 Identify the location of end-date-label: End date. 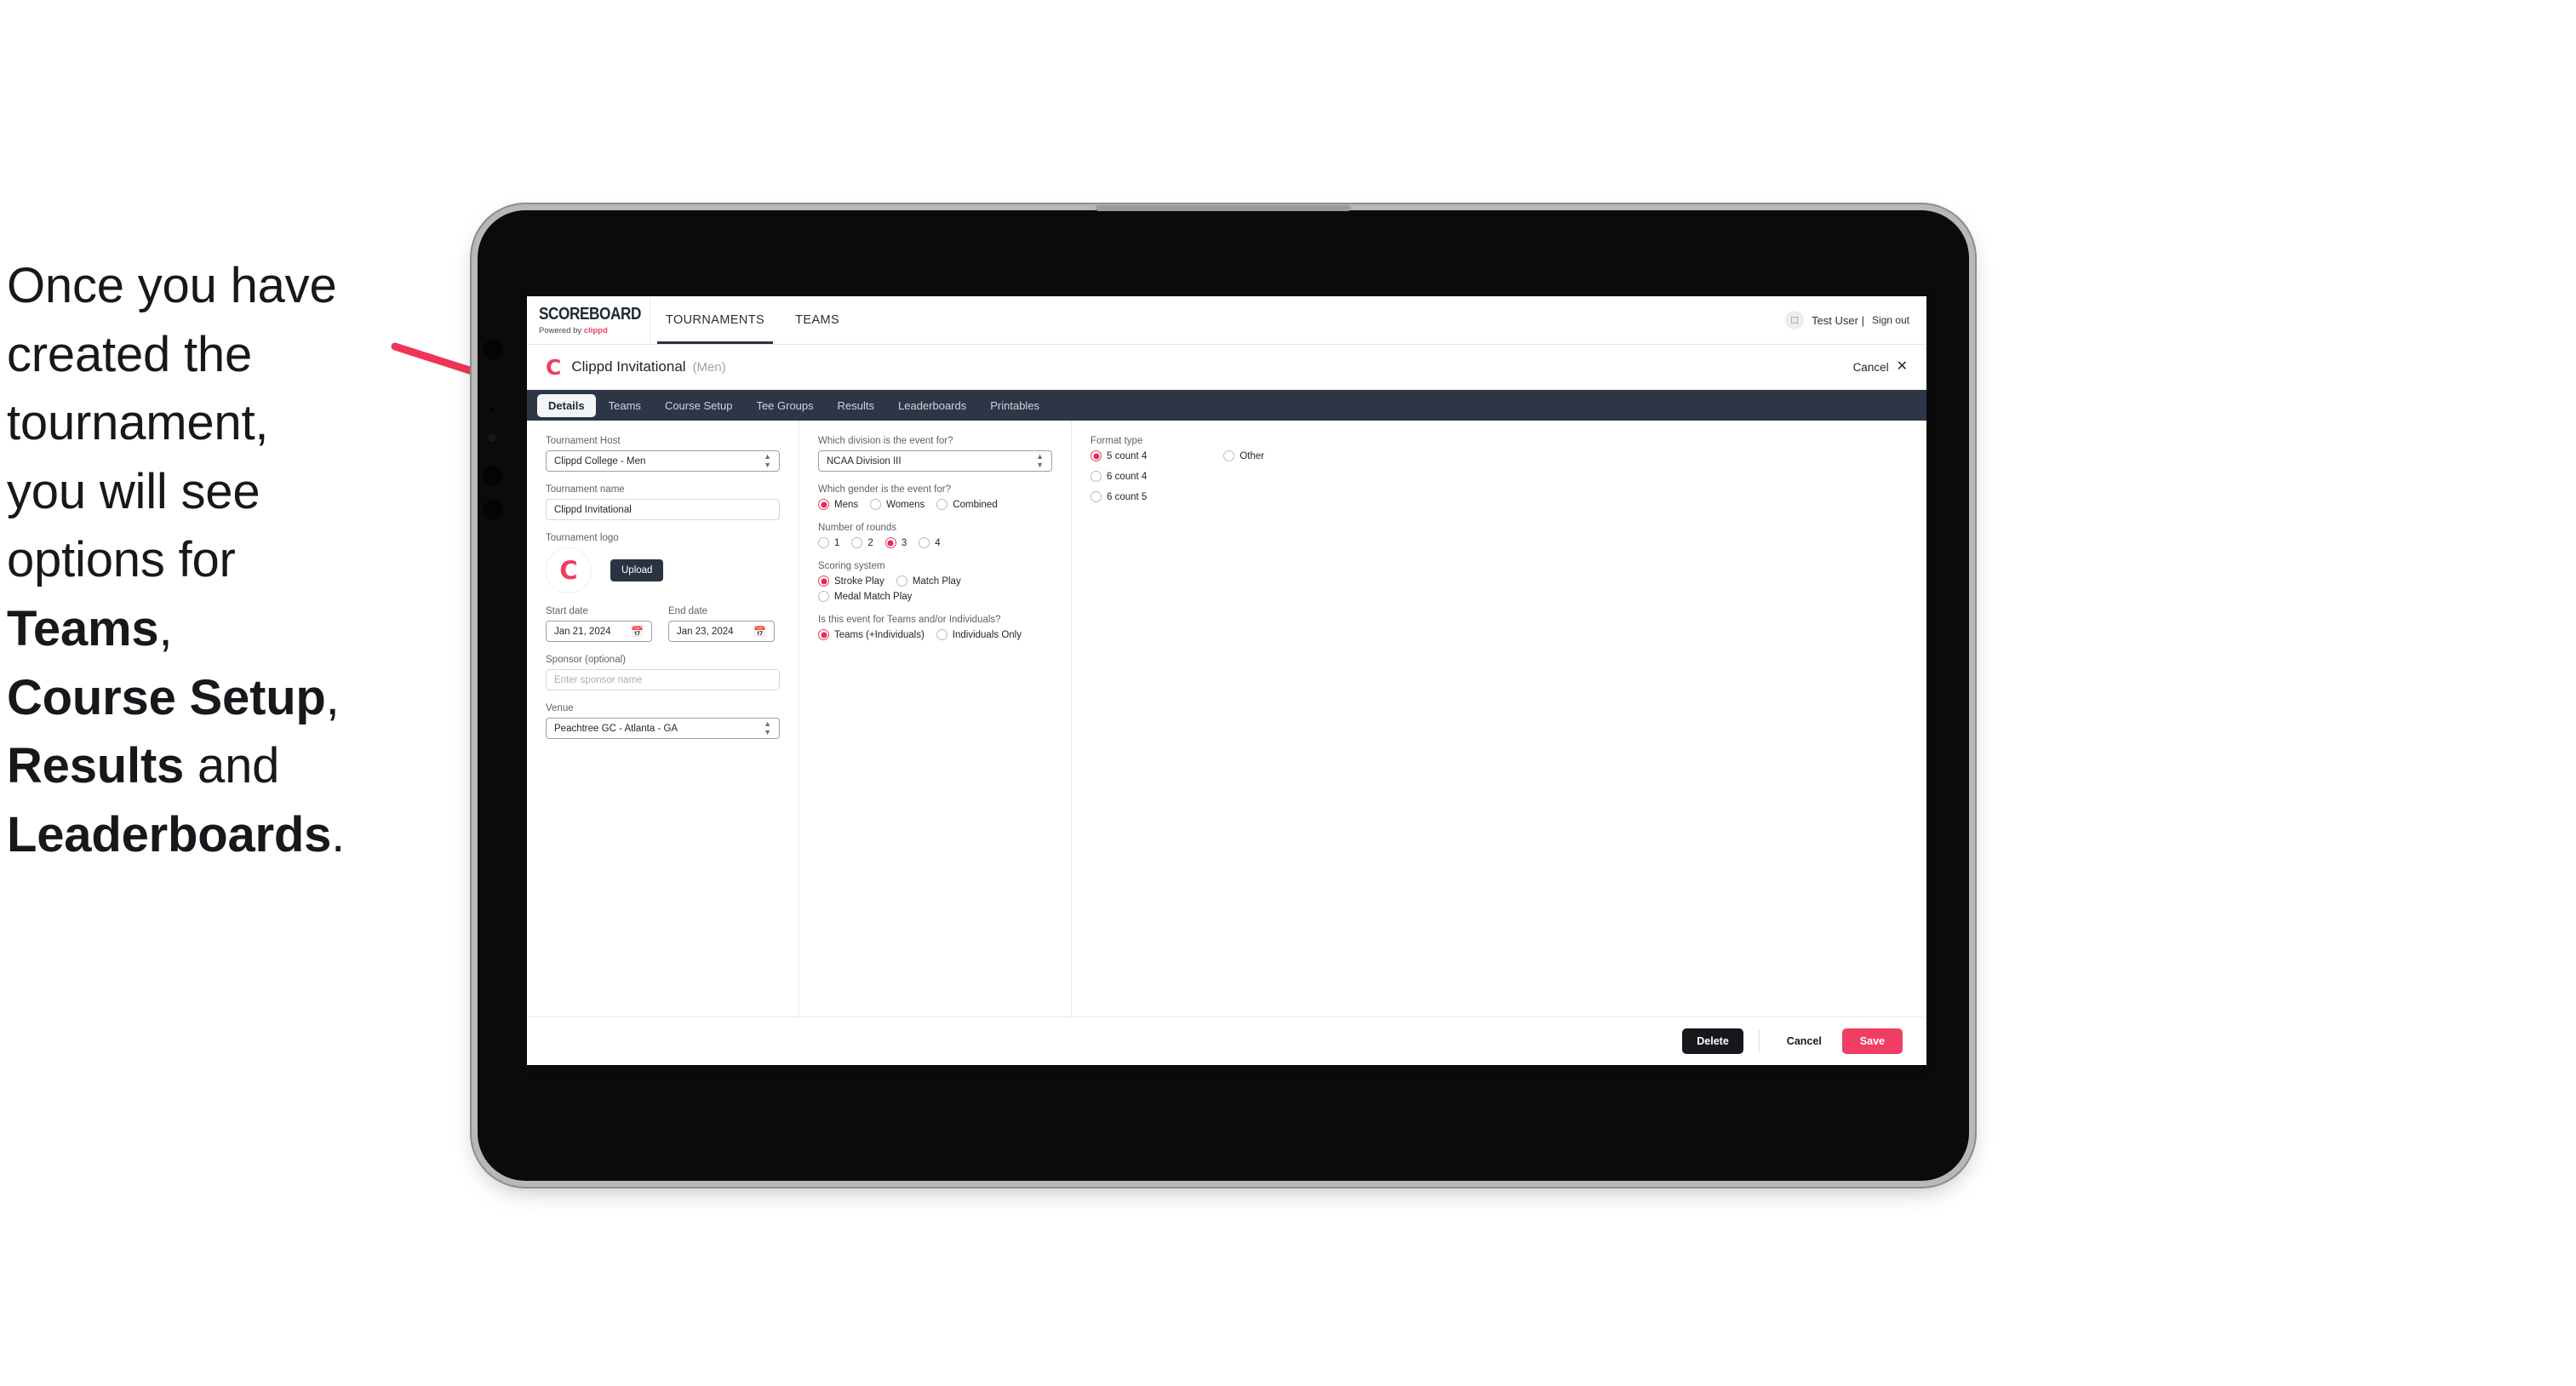
(688, 611).